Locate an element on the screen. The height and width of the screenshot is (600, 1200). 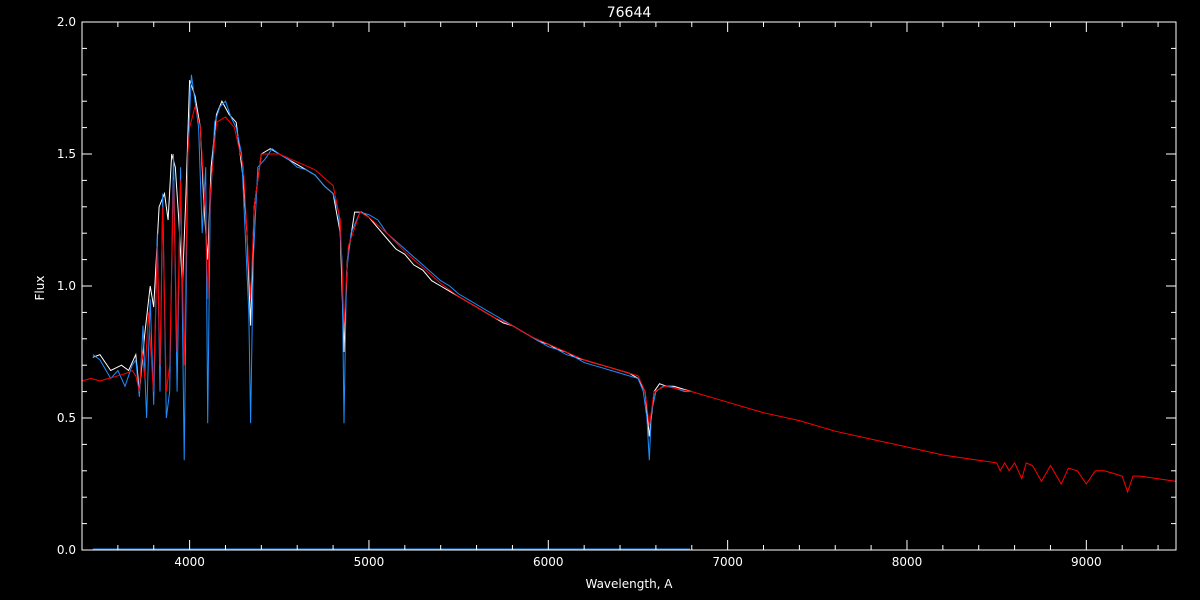
y-tick-label: 0.0 is located at coordinates (66, 550).